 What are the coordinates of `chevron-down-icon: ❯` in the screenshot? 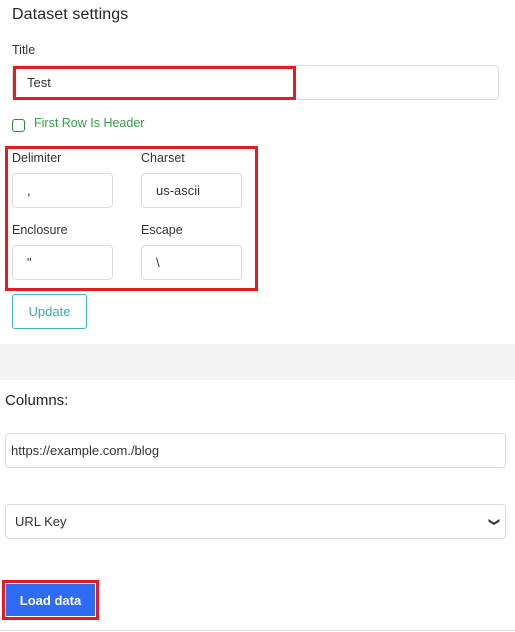 It's located at (493, 521).